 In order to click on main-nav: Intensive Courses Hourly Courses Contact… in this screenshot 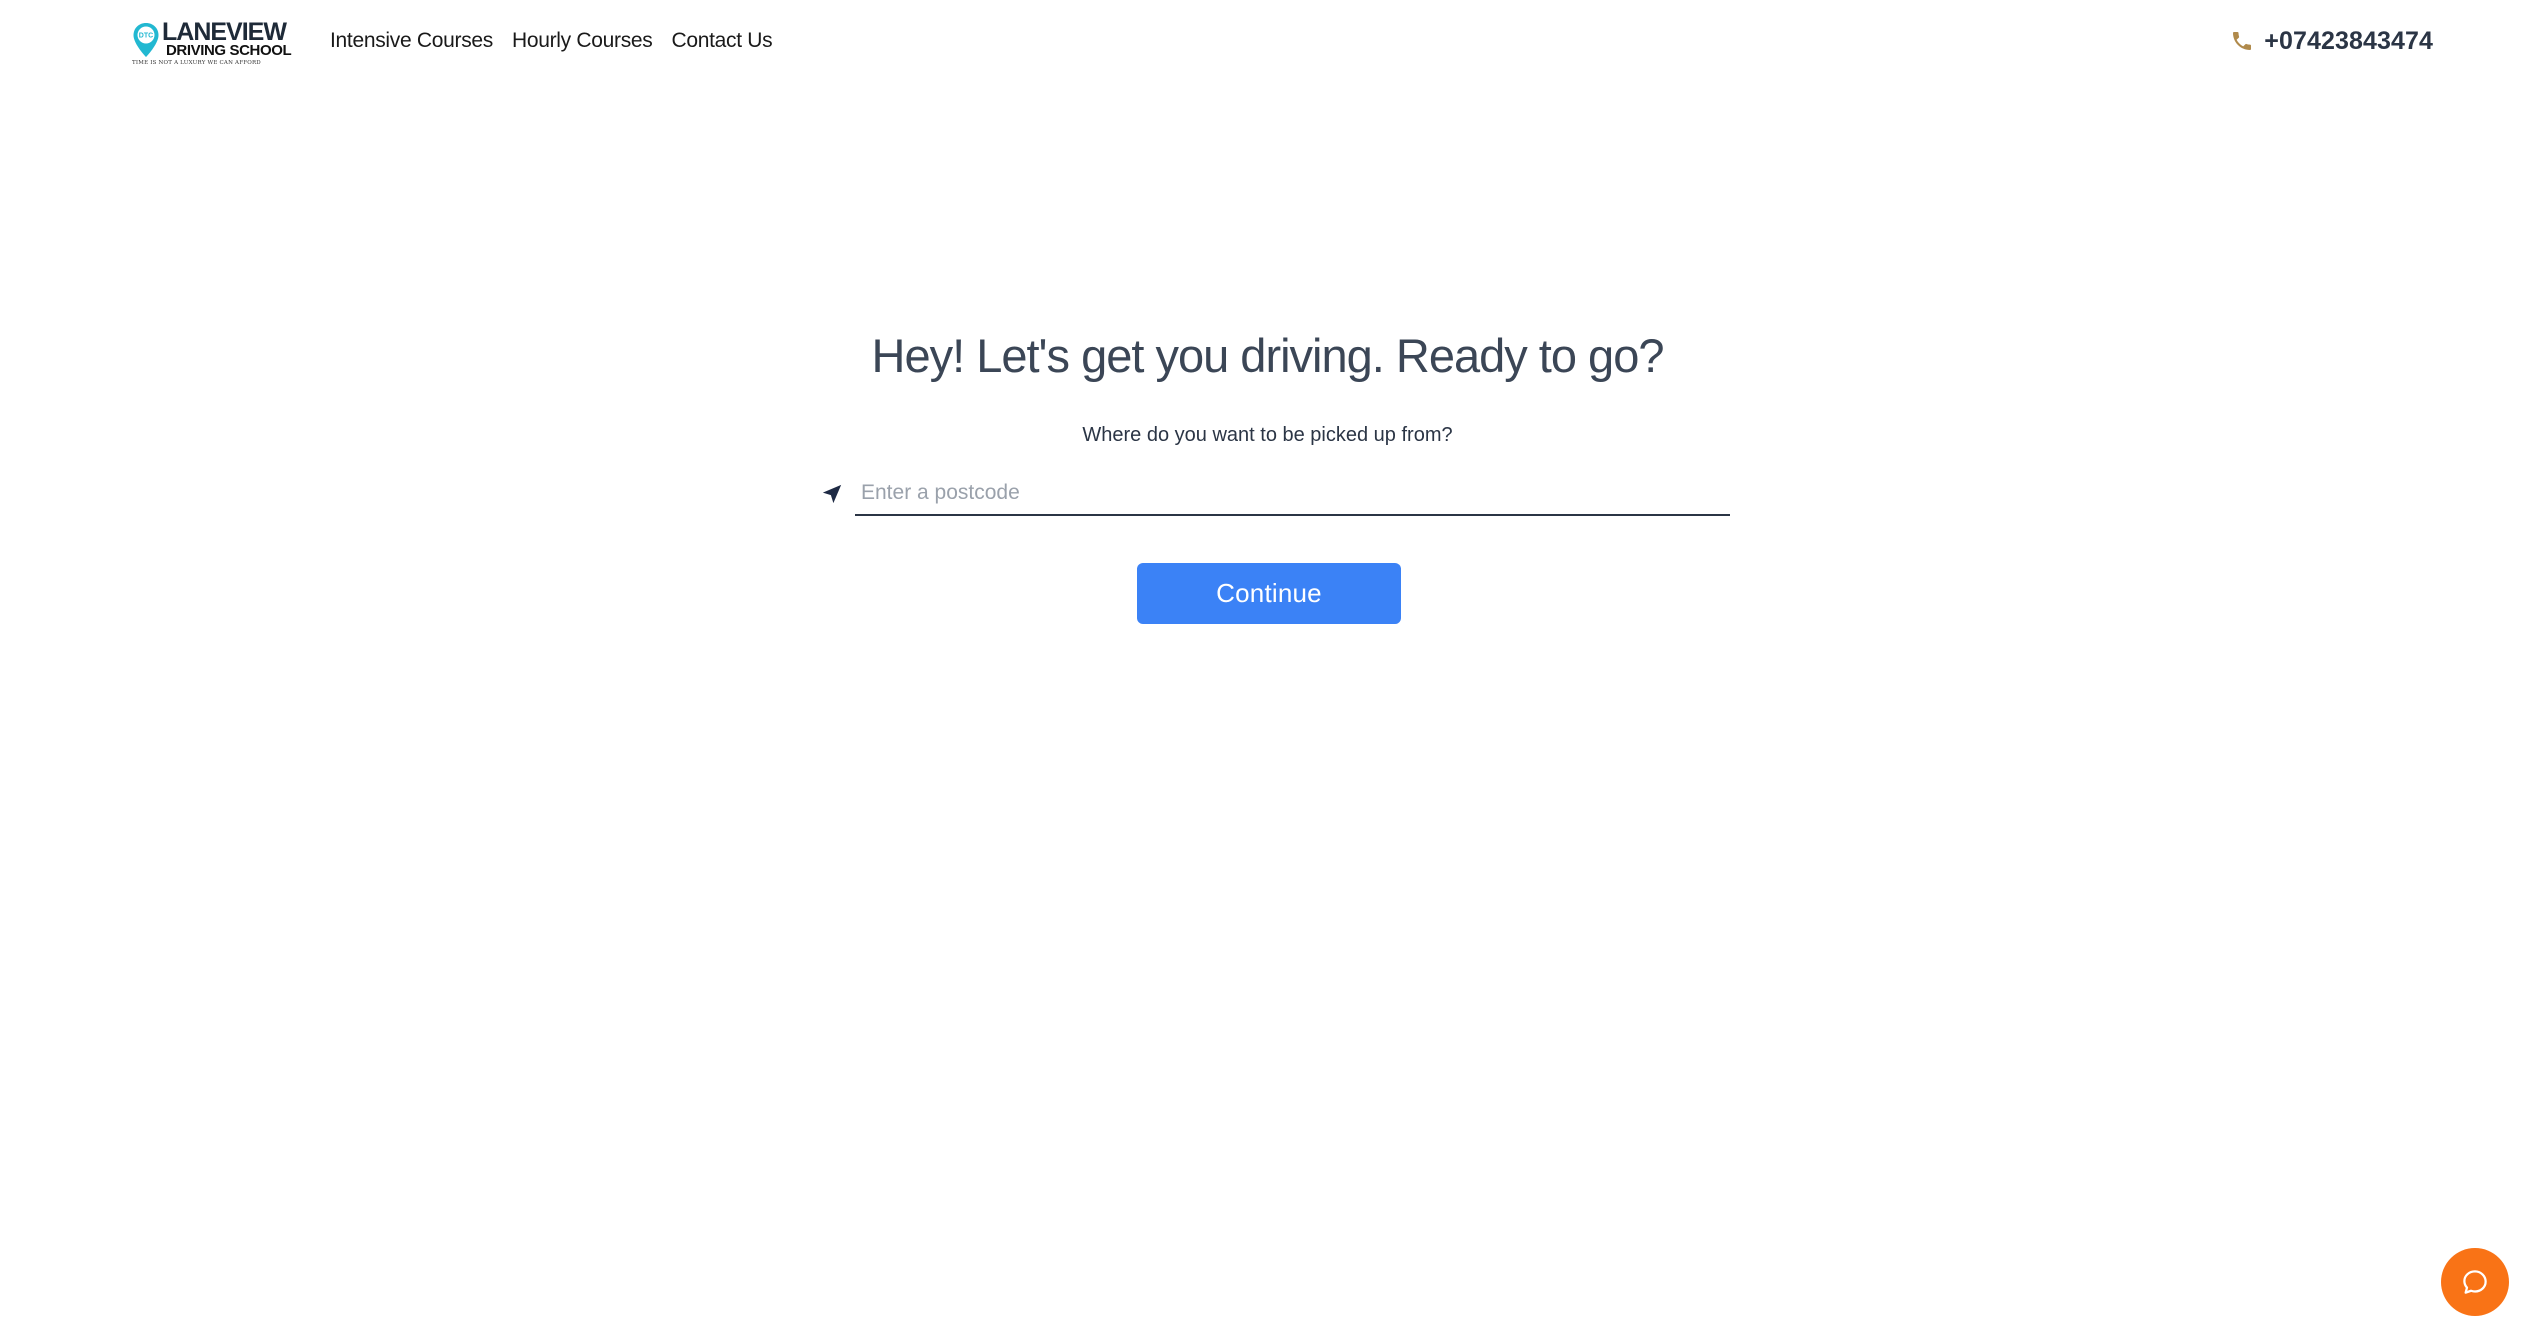, I will do `click(551, 41)`.